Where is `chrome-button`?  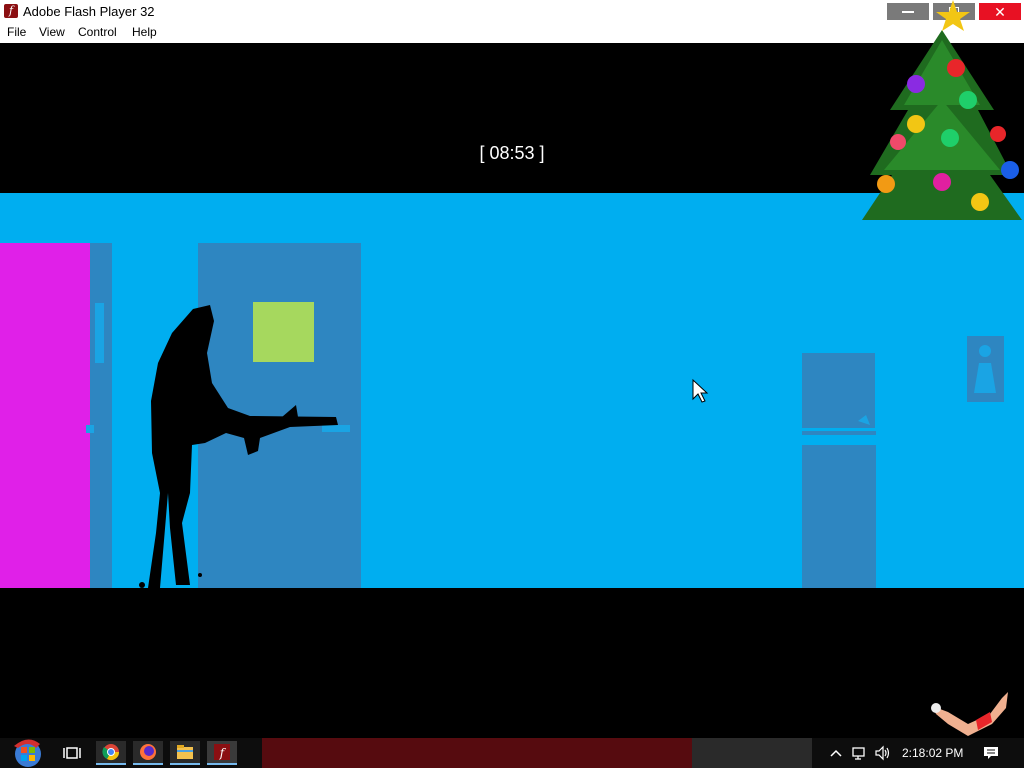 chrome-button is located at coordinates (111, 753).